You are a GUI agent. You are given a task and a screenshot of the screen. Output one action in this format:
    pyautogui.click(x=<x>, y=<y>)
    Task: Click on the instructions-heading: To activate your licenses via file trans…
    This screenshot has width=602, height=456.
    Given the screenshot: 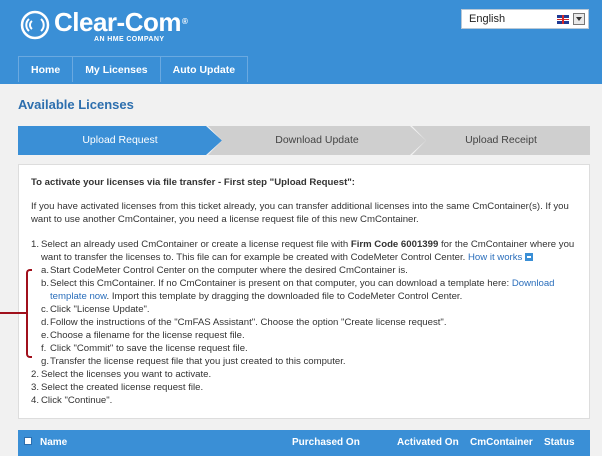 What is the action you would take?
    pyautogui.click(x=193, y=182)
    